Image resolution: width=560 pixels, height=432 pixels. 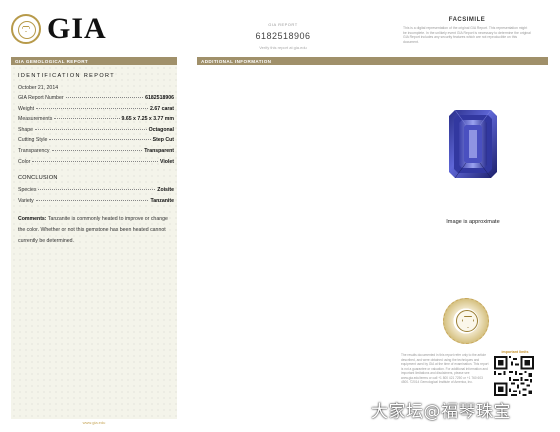 What do you see at coordinates (35, 119) in the screenshot?
I see `field-label: Measurements` at bounding box center [35, 119].